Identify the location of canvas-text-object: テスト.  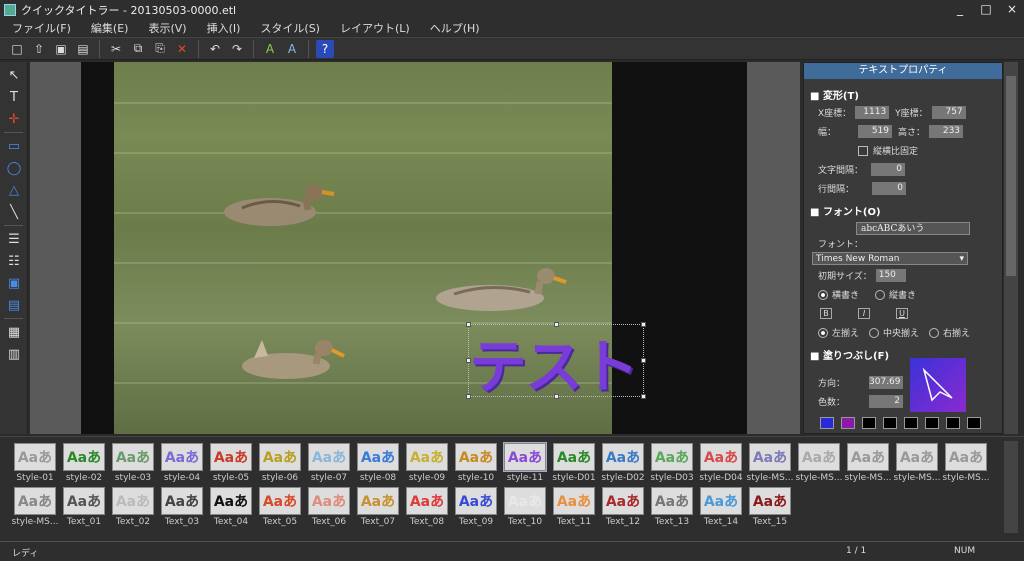
(554, 362).